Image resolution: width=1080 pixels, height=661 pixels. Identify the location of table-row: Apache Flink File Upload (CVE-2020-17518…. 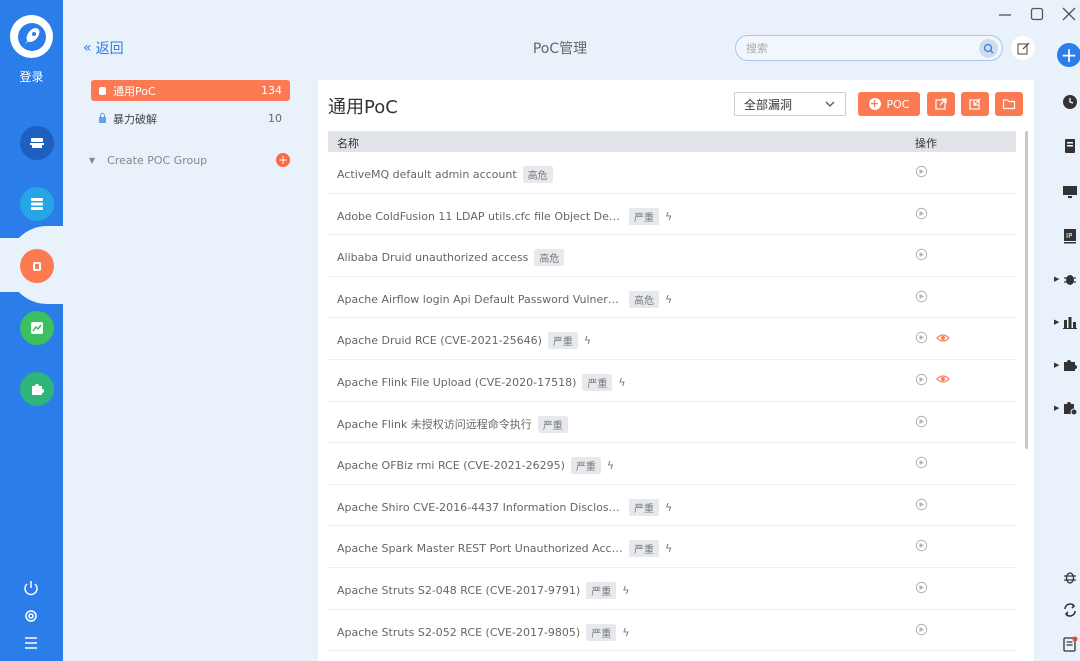
(672, 381).